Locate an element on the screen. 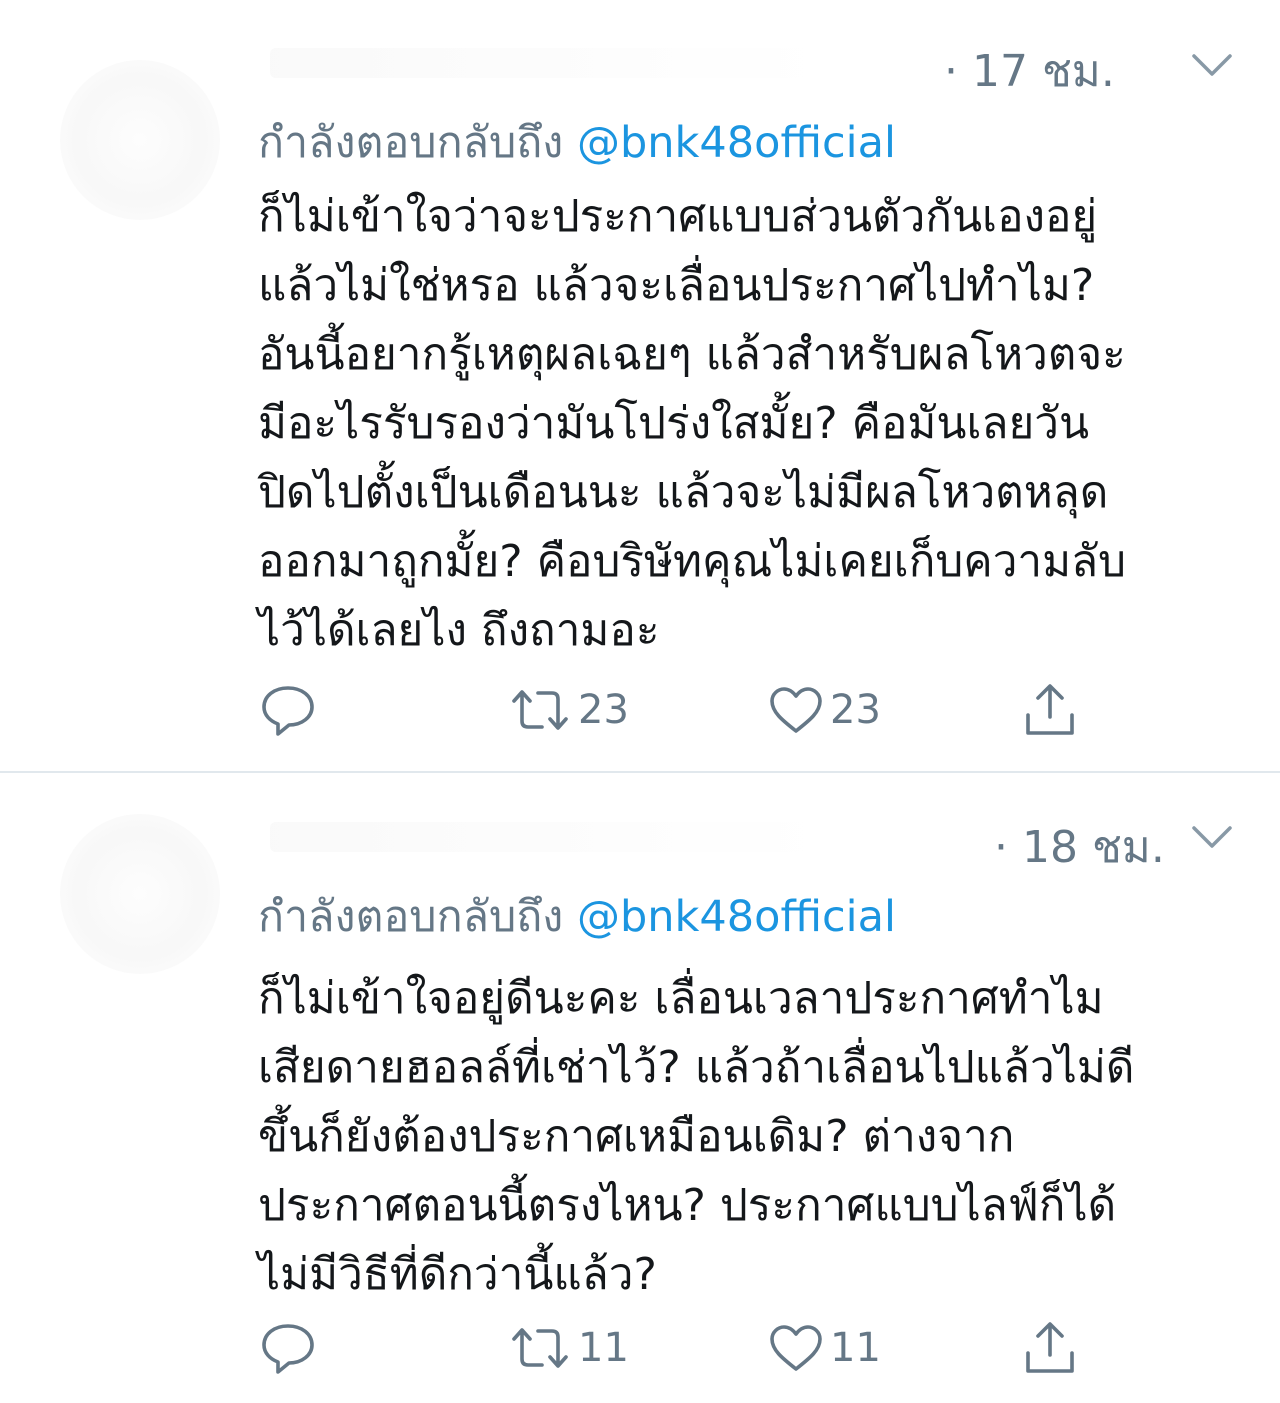 Image resolution: width=1280 pixels, height=1403 pixels. retweet-button: 11 is located at coordinates (568, 1348).